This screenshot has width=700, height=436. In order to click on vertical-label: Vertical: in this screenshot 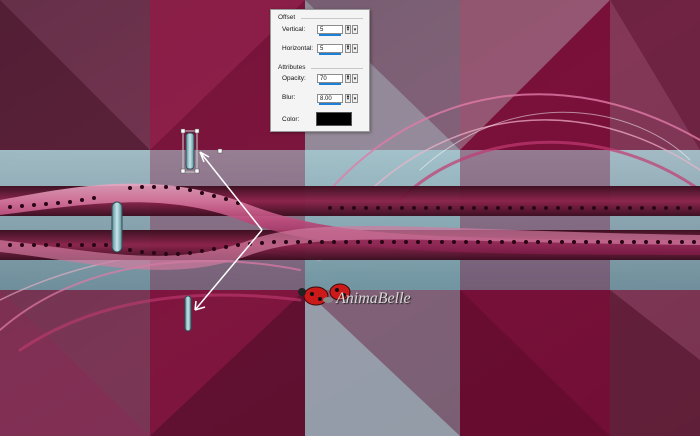, I will do `click(294, 29)`.